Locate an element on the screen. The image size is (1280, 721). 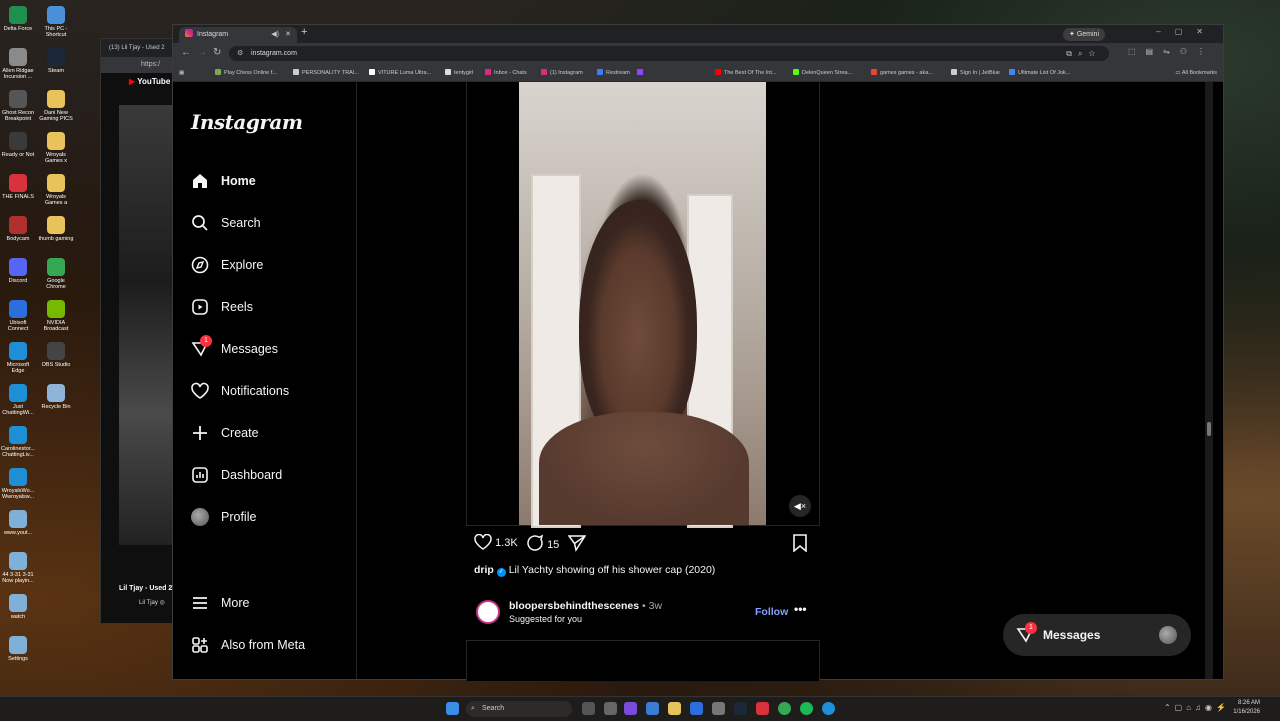
youtube-video-title: Lil Tjay - Used 2 is located at coordinates (145, 588).